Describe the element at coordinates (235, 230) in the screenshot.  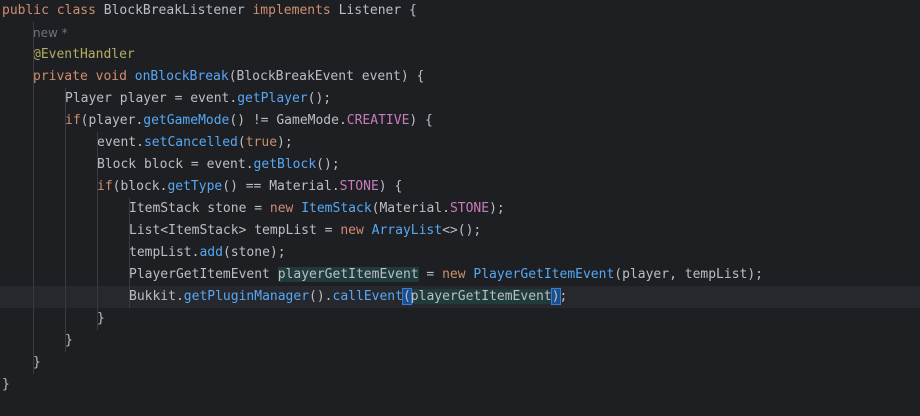
I see `code-text: List<ItemStack> tempList =` at that location.